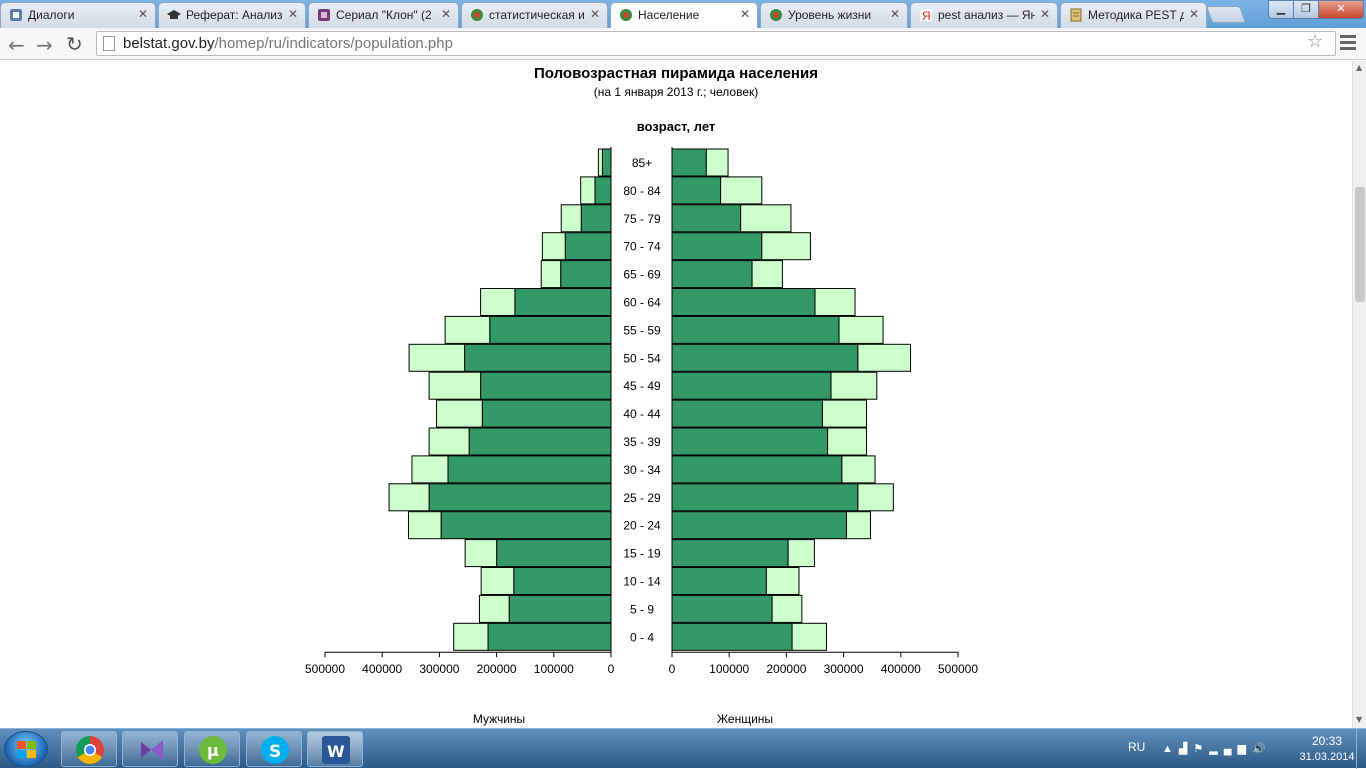  Describe the element at coordinates (1315, 41) in the screenshot. I see `bookmark-star-icon: ☆` at that location.